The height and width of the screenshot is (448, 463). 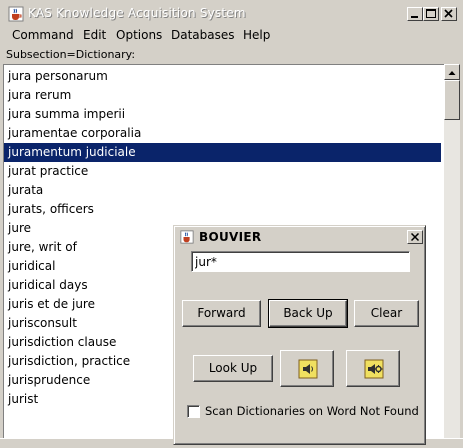 What do you see at coordinates (137, 13) in the screenshot?
I see `window-title: KAS Knowledge Acquisition System` at bounding box center [137, 13].